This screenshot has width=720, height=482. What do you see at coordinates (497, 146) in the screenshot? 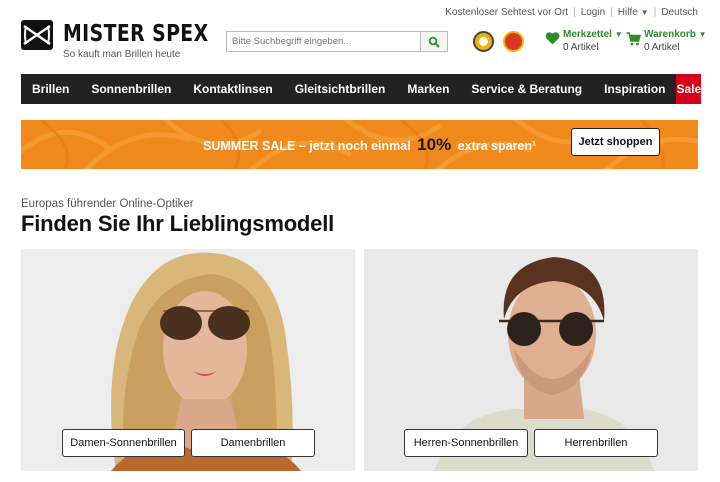
I see `banner-text-after: extra sparen¹` at bounding box center [497, 146].